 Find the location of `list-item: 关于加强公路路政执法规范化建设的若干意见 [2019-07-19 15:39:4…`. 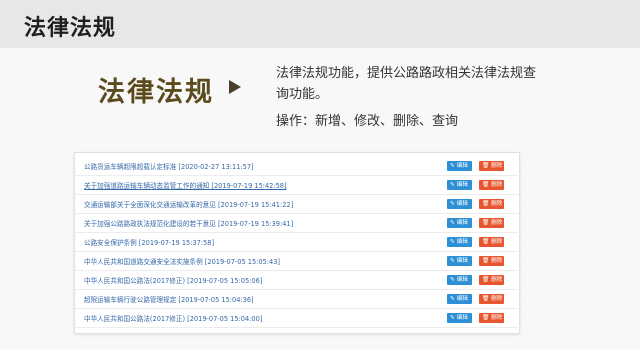

list-item: 关于加强公路路政执法规范化建设的若干意见 [2019-07-19 15:39:4… is located at coordinates (298, 223).